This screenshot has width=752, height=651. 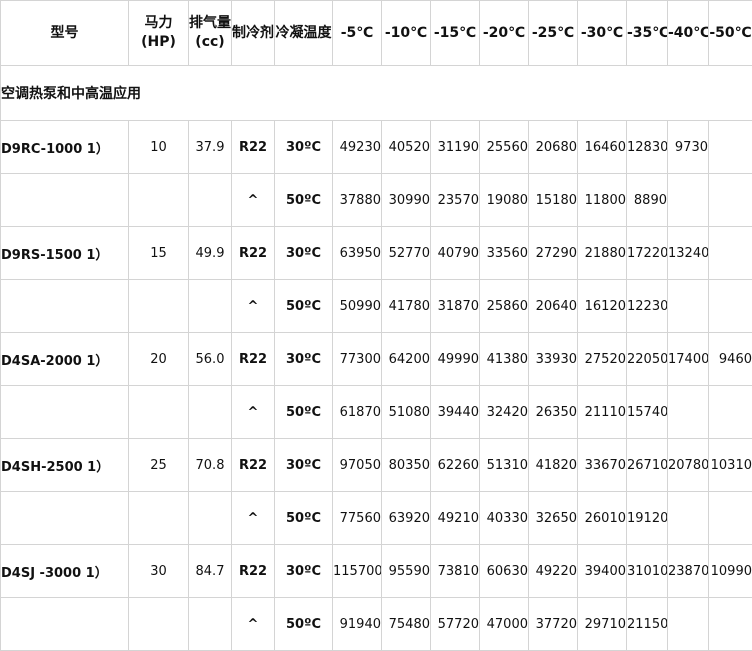 I want to click on capacity-value-cell: 62260, so click(x=455, y=465).